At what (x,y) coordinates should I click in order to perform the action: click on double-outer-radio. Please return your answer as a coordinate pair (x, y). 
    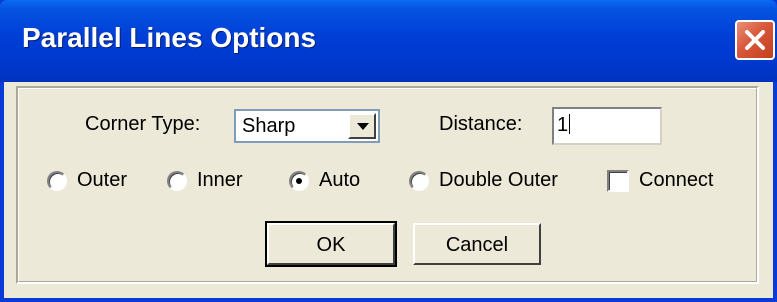
    Looking at the image, I should click on (419, 181).